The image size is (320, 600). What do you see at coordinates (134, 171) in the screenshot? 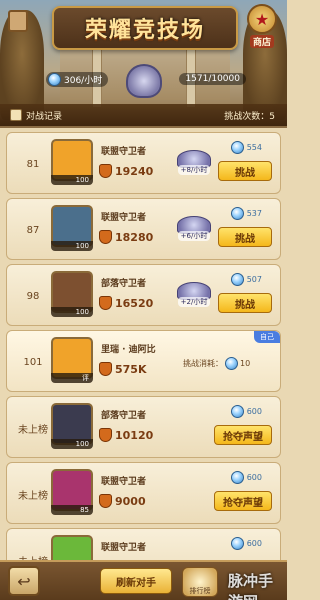
I see `power-number: 19240` at bounding box center [134, 171].